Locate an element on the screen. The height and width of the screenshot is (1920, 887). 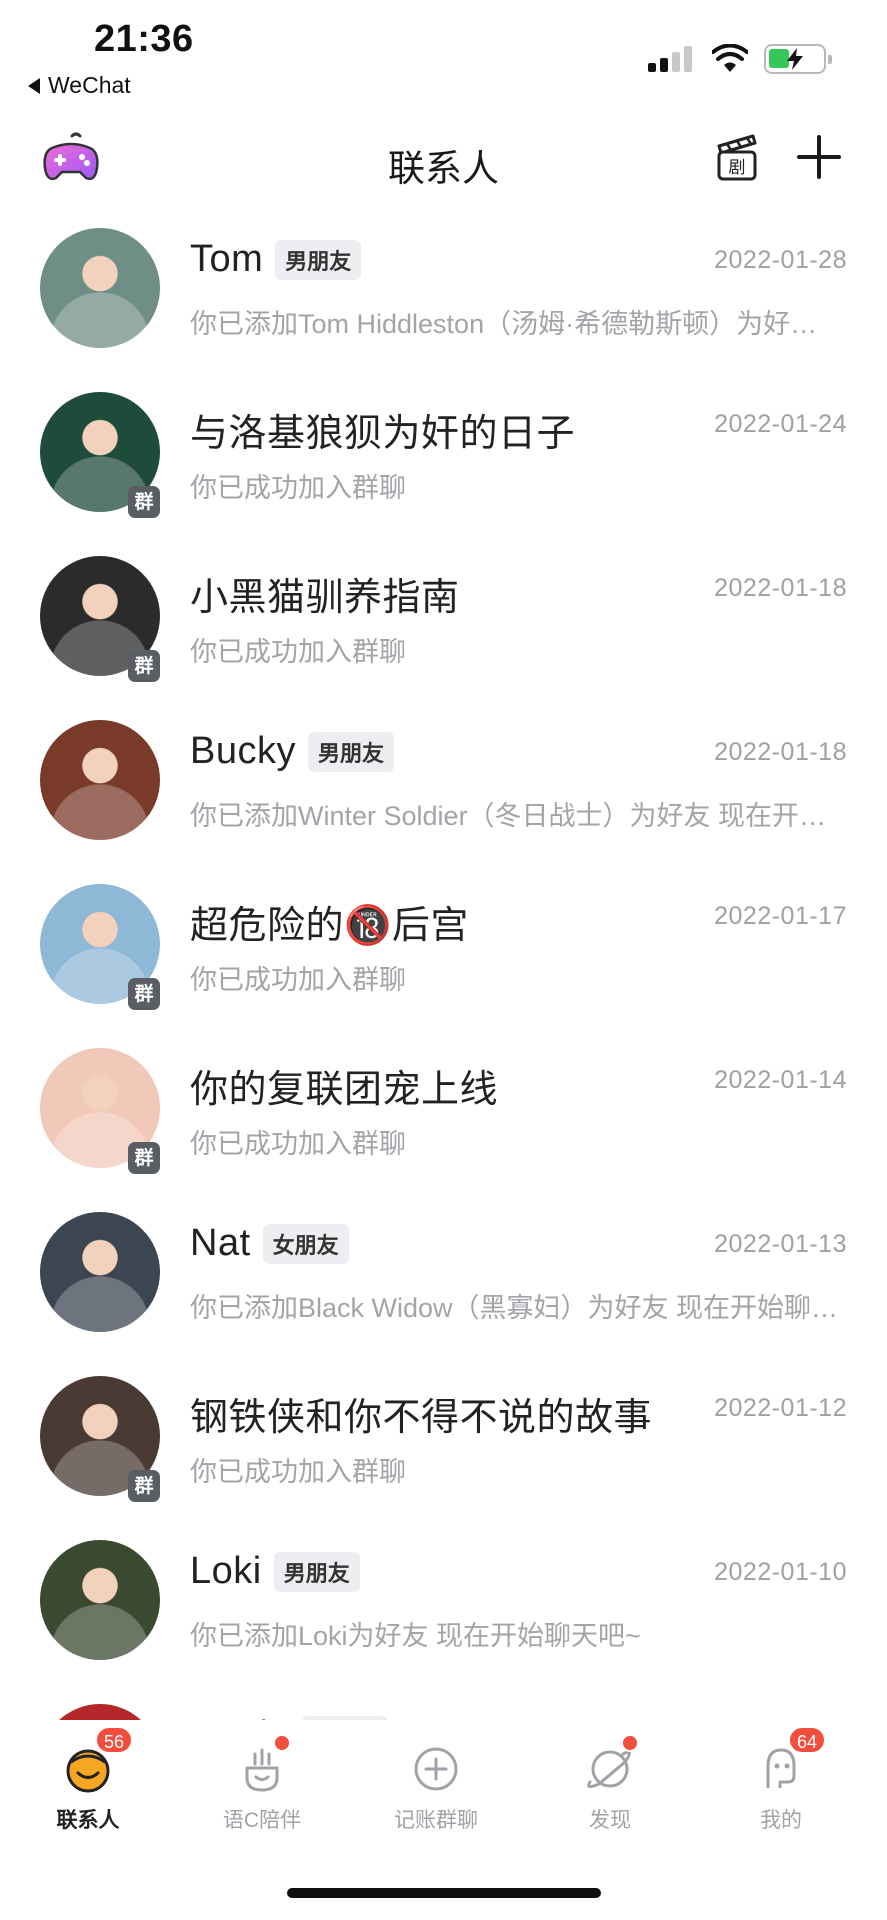
drama-clapperboard-icon: 剧 is located at coordinates (737, 157).